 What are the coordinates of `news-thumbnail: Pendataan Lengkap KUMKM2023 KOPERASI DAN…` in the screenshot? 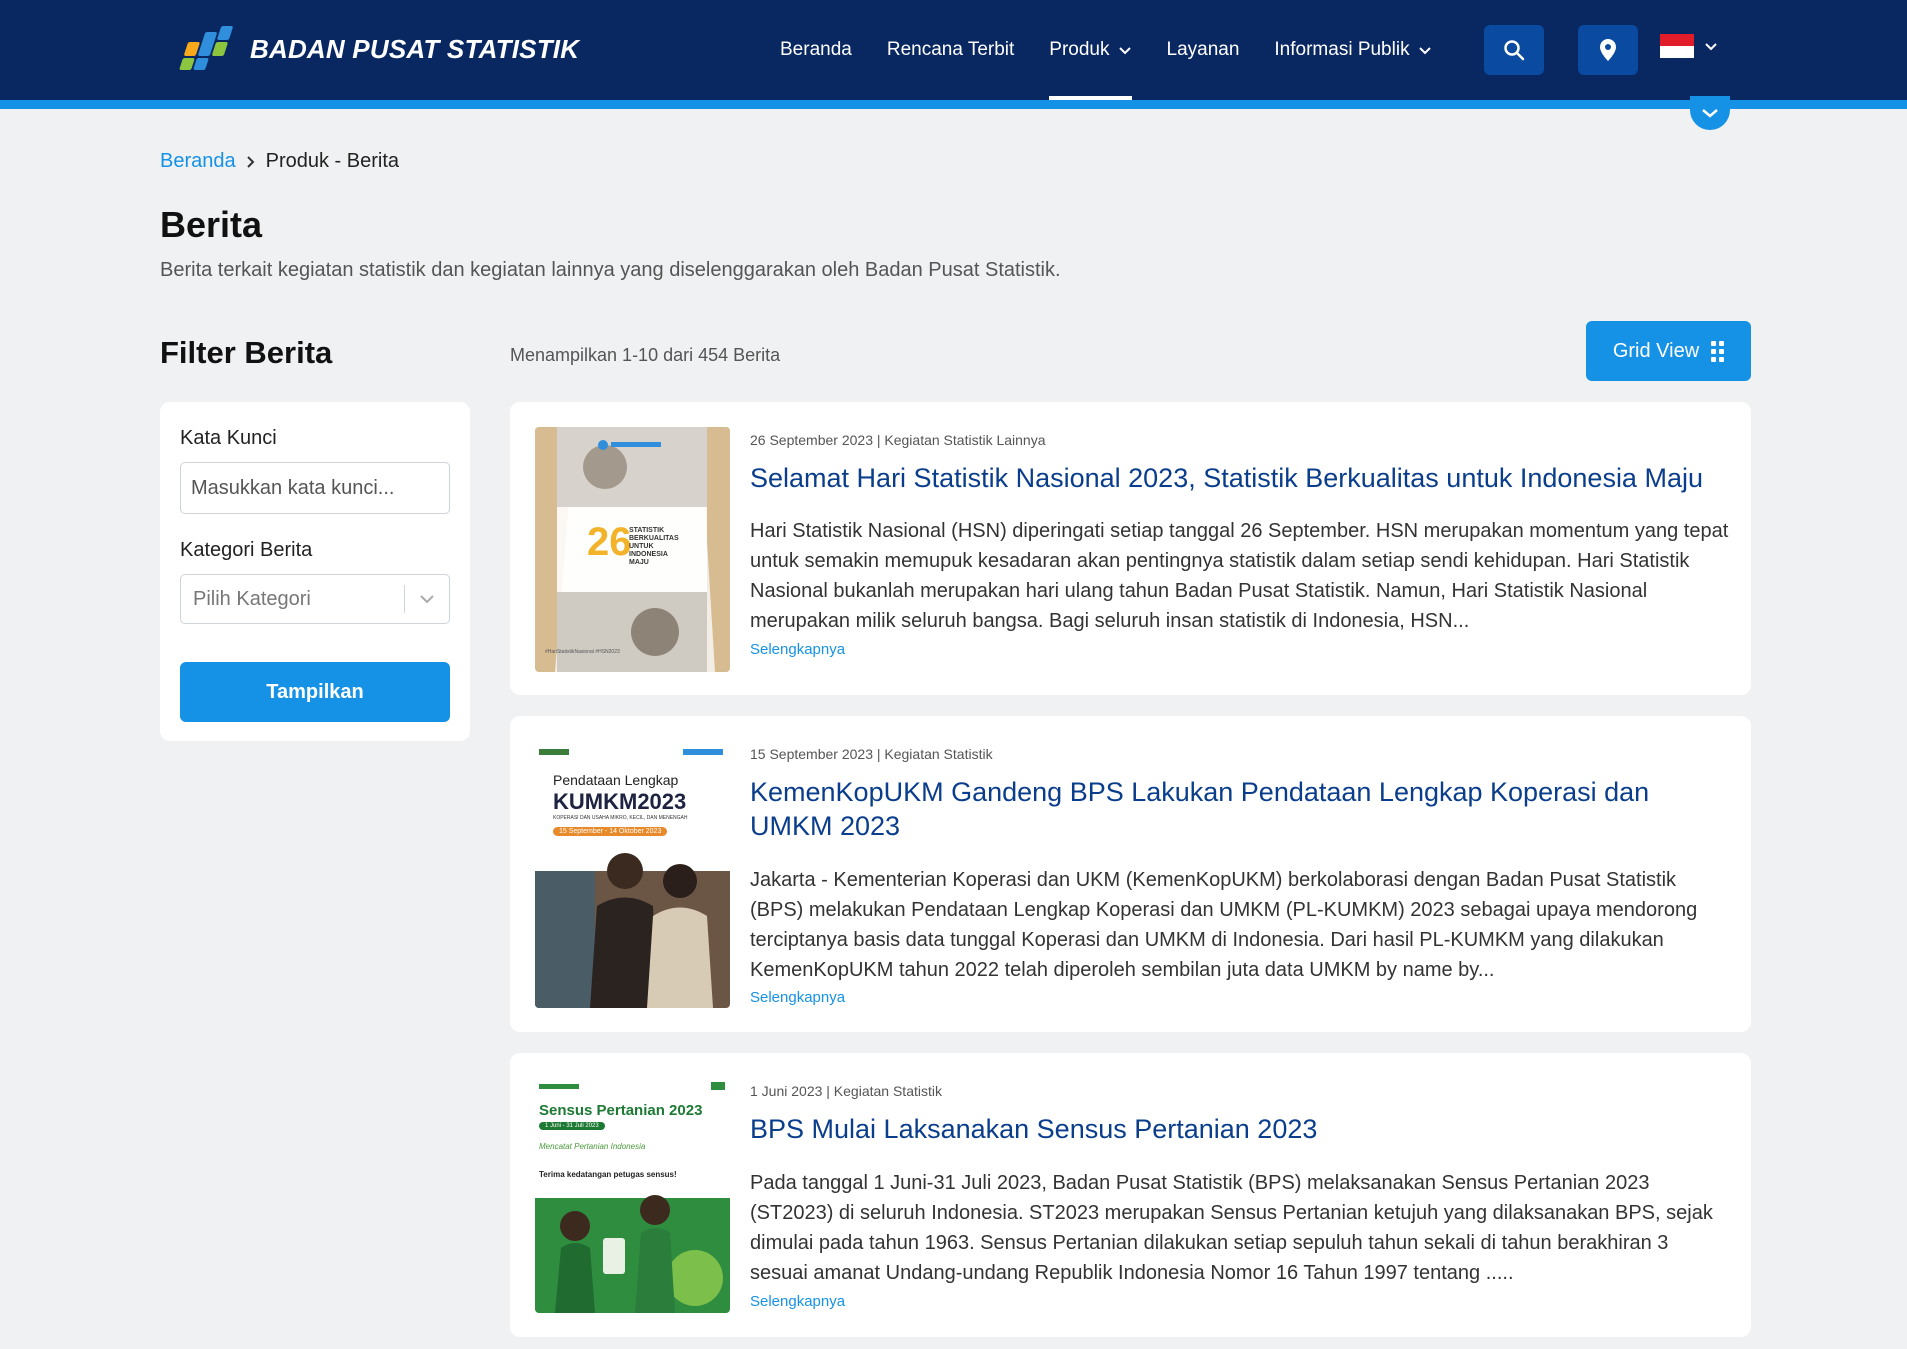 It's located at (632, 874).